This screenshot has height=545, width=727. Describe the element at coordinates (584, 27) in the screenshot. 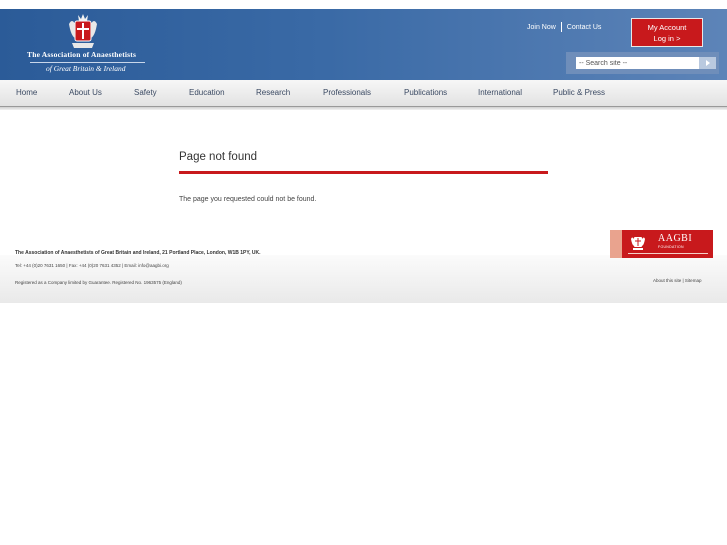

I see `contact-us-link: Contact Us` at that location.